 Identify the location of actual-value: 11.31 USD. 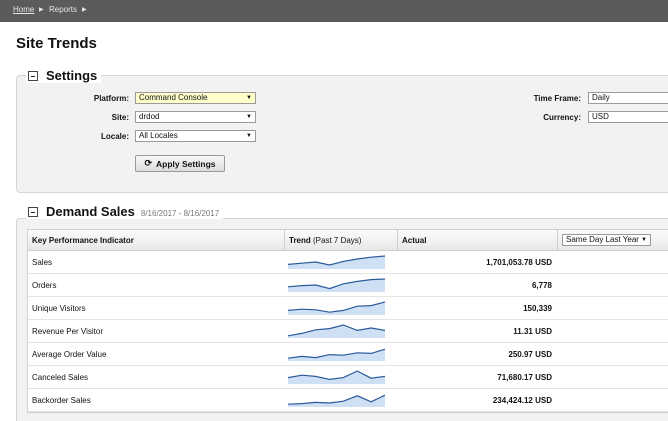
(532, 331).